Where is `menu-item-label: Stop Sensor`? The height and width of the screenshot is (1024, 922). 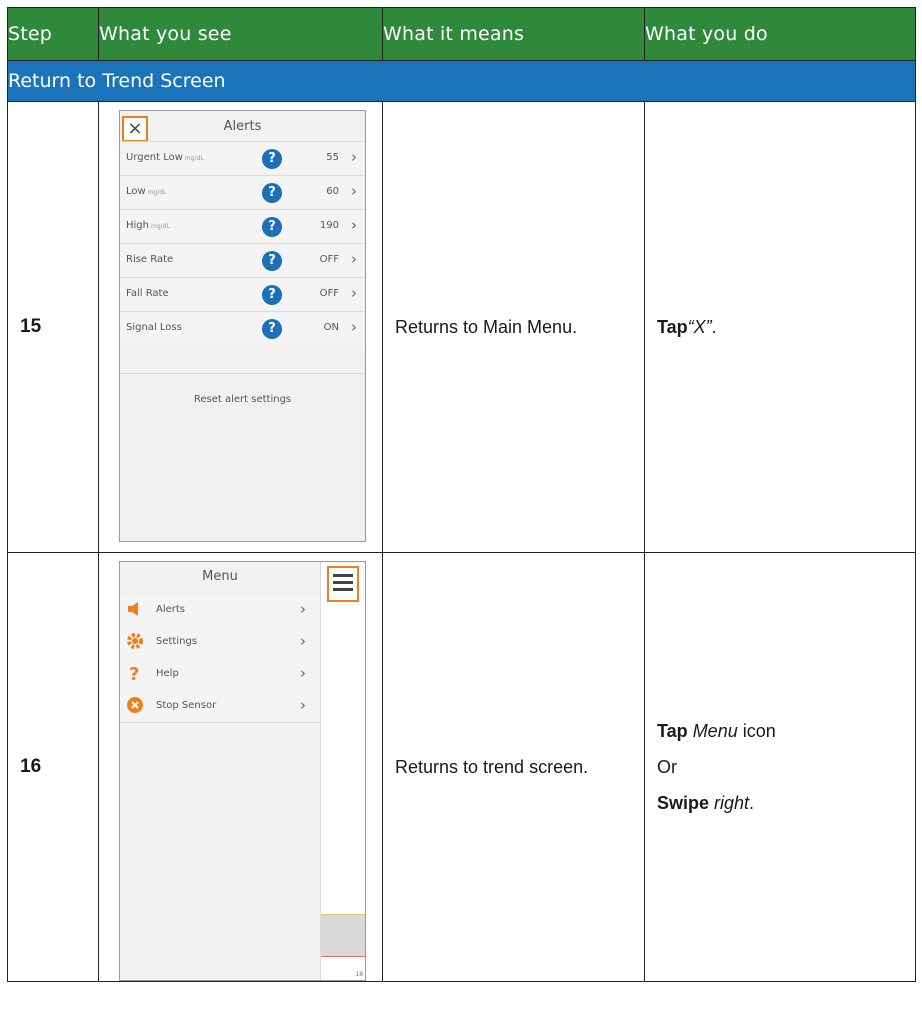
menu-item-label: Stop Sensor is located at coordinates (186, 705).